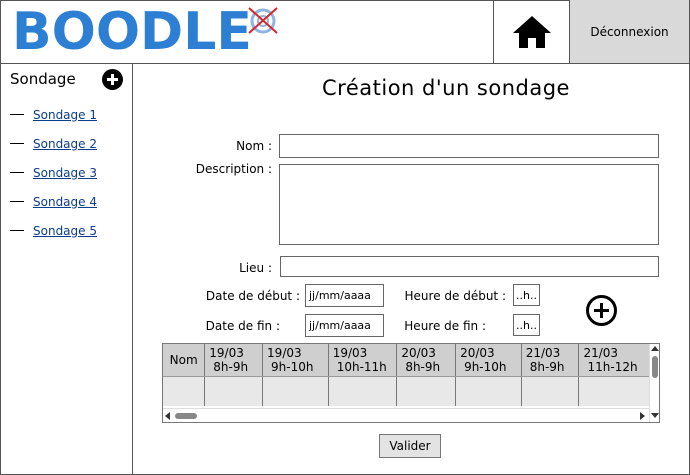 This screenshot has height=475, width=690. I want to click on date-fin-label: Date de fin :, so click(242, 326).